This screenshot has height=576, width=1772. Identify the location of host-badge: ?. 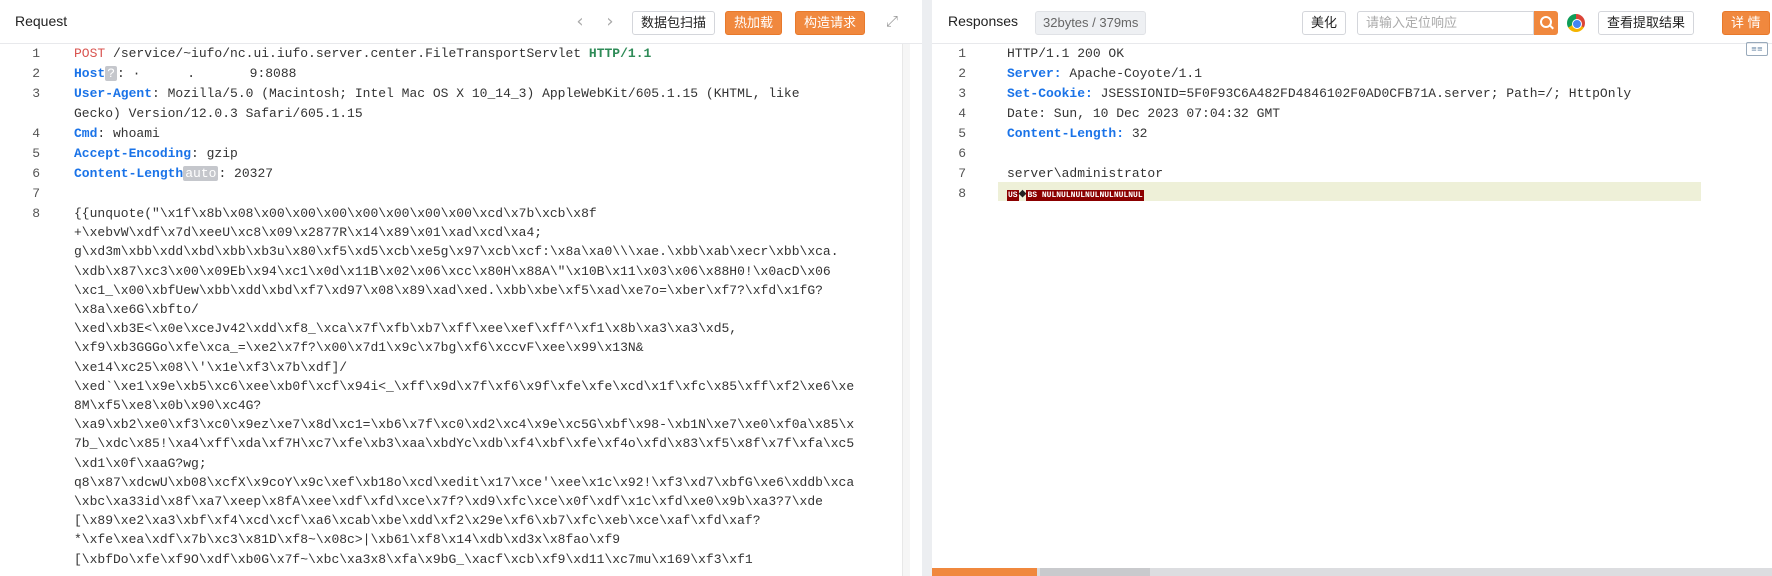
(111, 73).